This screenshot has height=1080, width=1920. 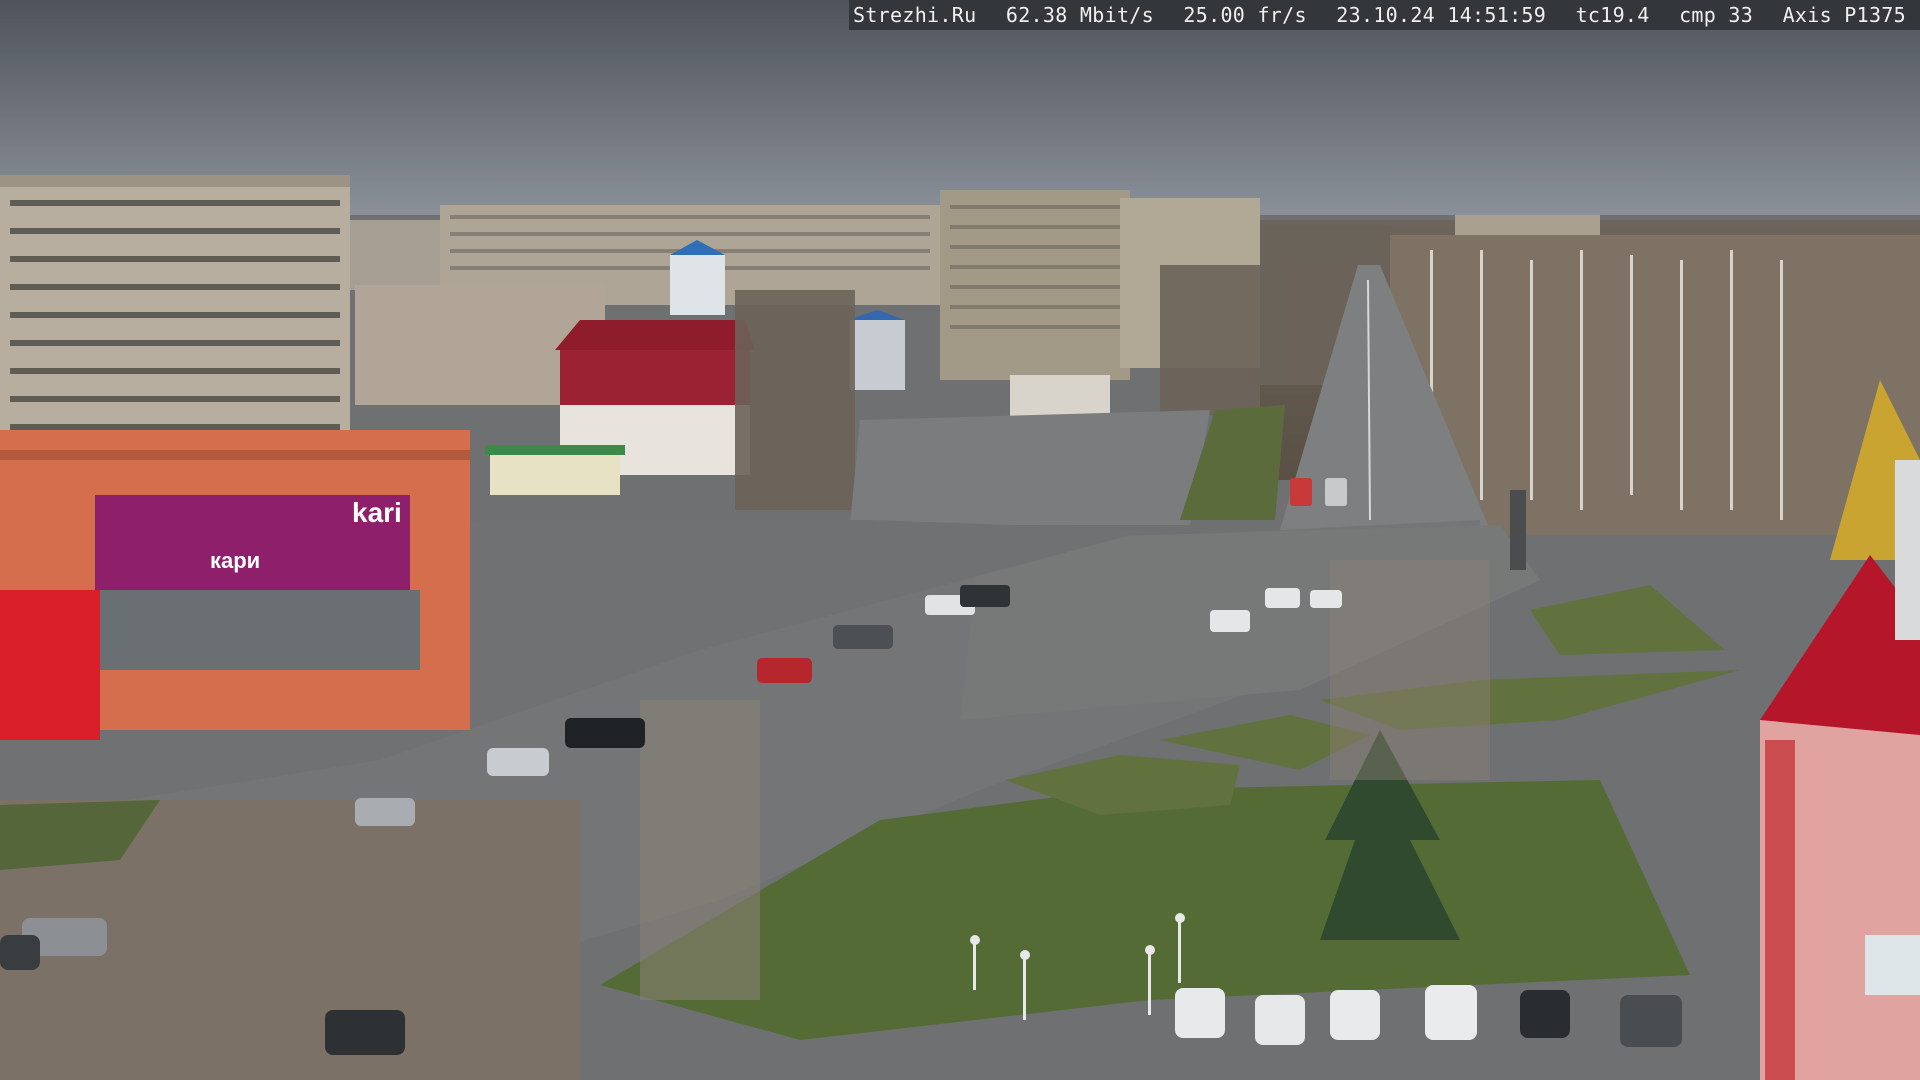 I want to click on overlay-bitrate: 62.38 Mbit/s, so click(x=1079, y=15).